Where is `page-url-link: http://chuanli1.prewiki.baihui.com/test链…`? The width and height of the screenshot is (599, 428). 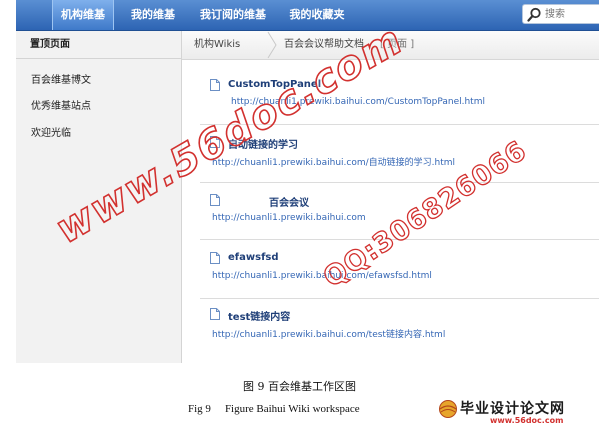 page-url-link: http://chuanli1.prewiki.baihui.com/test链… is located at coordinates (328, 333).